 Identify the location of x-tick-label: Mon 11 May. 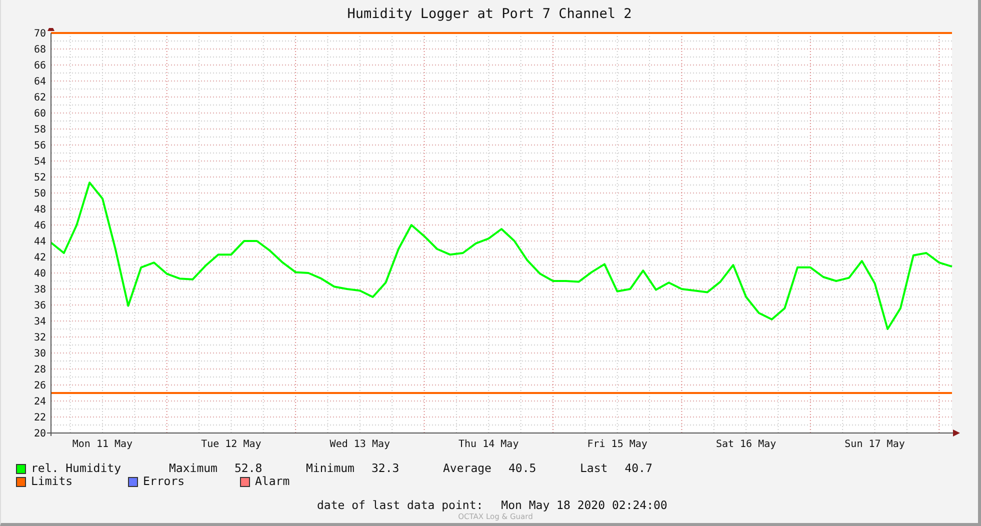
(102, 444).